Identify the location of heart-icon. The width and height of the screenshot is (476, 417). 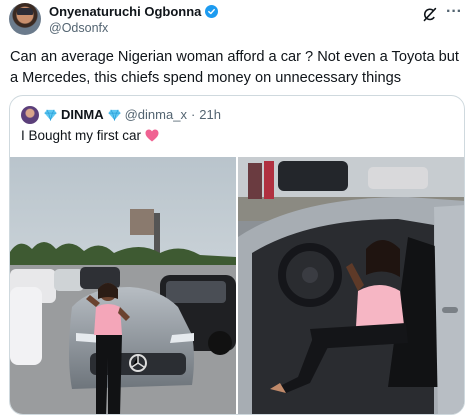
(152, 135).